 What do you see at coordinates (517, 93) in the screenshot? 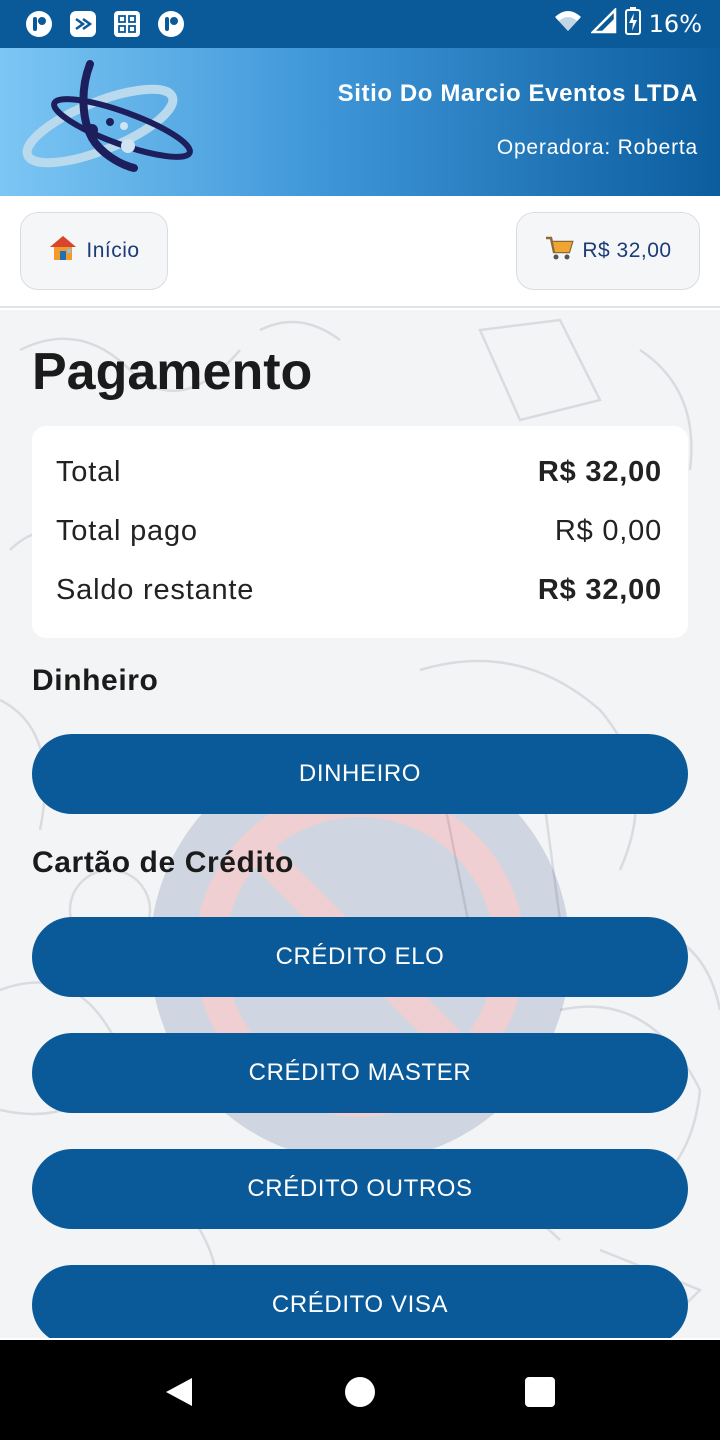
I see `company-name: Sitio Do Marcio Eventos LTDA` at bounding box center [517, 93].